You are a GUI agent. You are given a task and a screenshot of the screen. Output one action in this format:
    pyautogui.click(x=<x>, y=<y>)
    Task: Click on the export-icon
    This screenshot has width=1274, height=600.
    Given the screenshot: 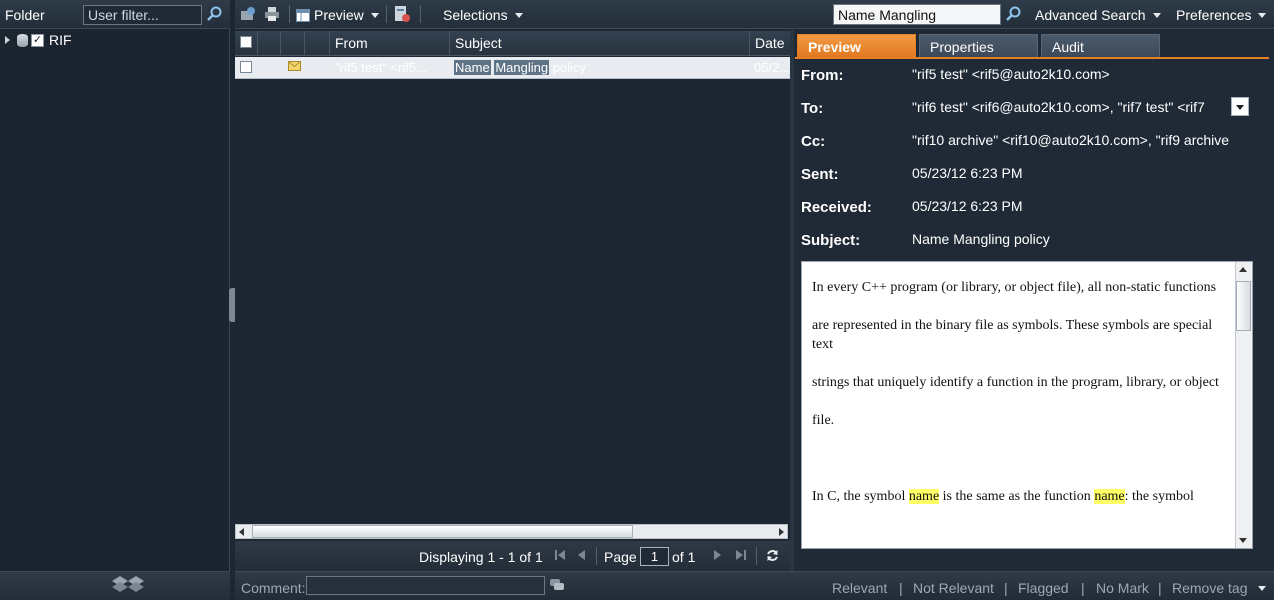 What is the action you would take?
    pyautogui.click(x=248, y=14)
    